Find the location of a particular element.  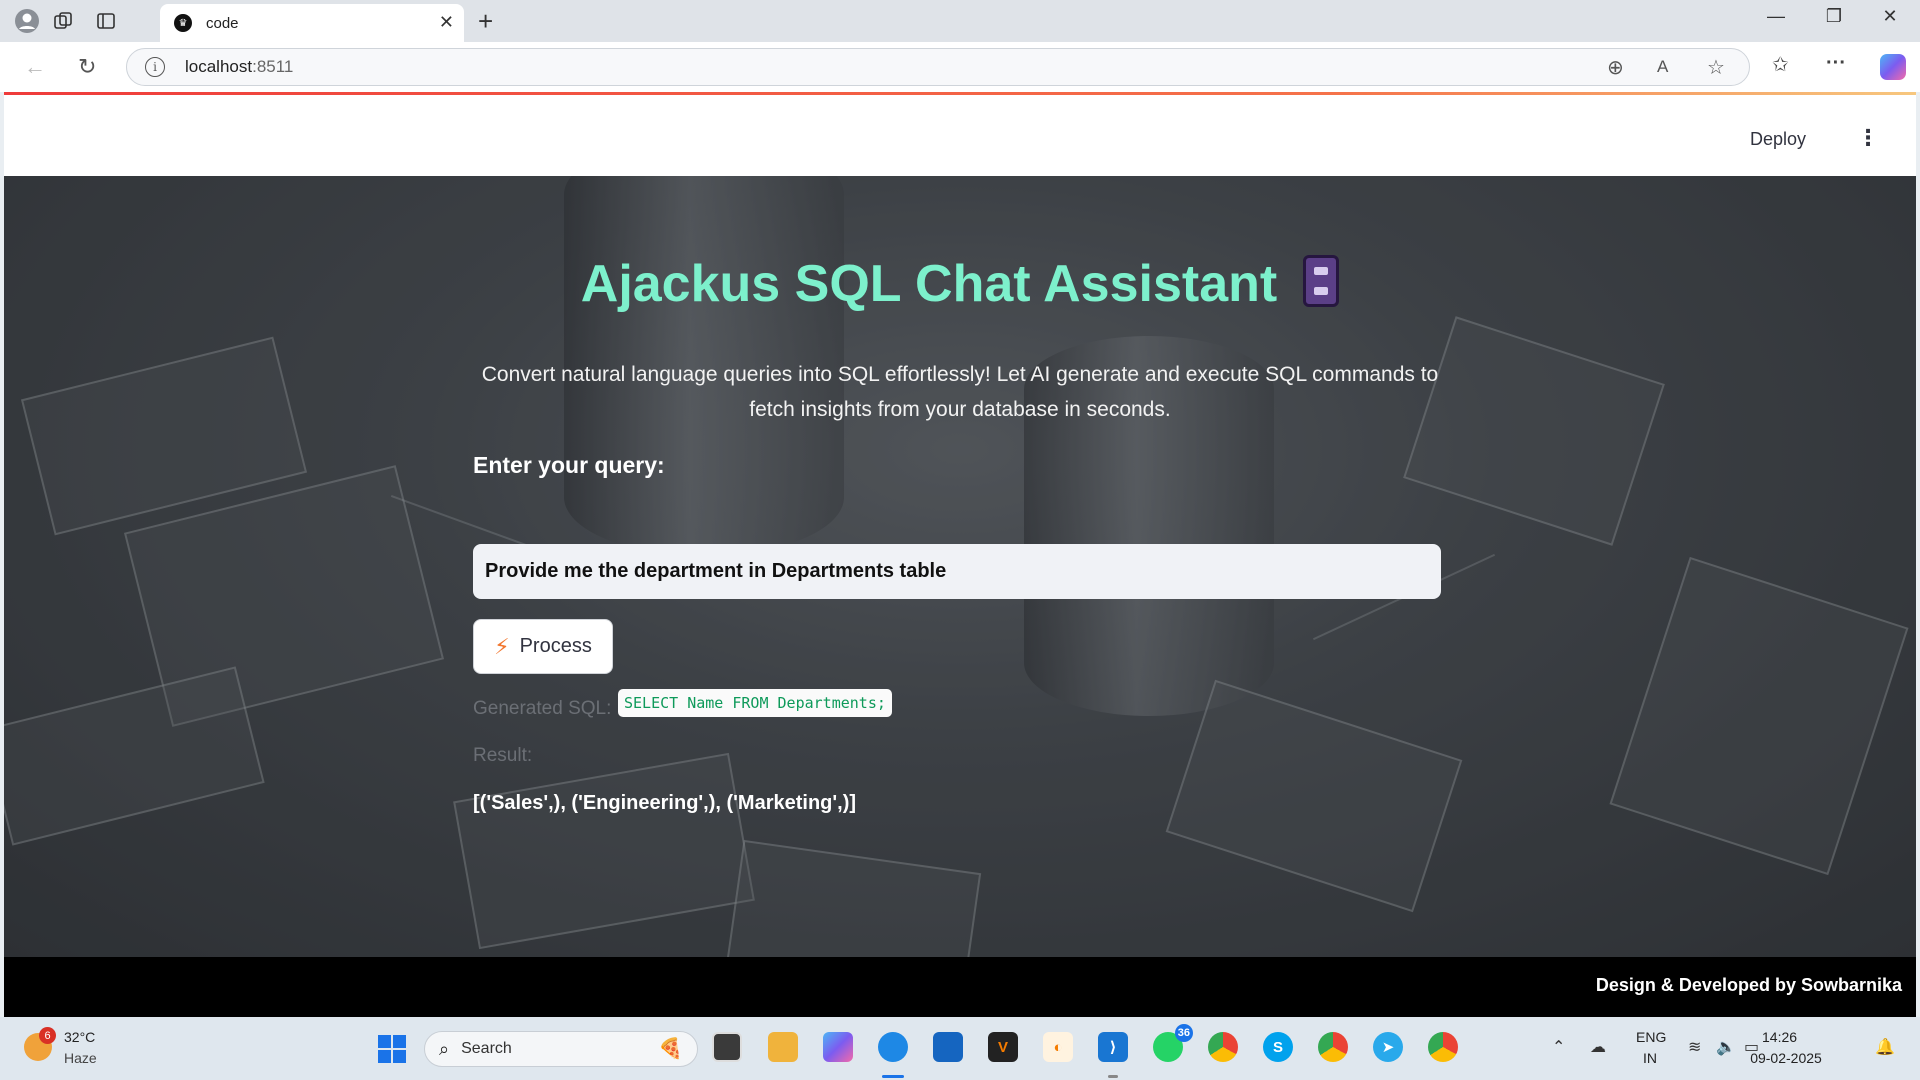

chrome-icon is located at coordinates (1333, 1047).